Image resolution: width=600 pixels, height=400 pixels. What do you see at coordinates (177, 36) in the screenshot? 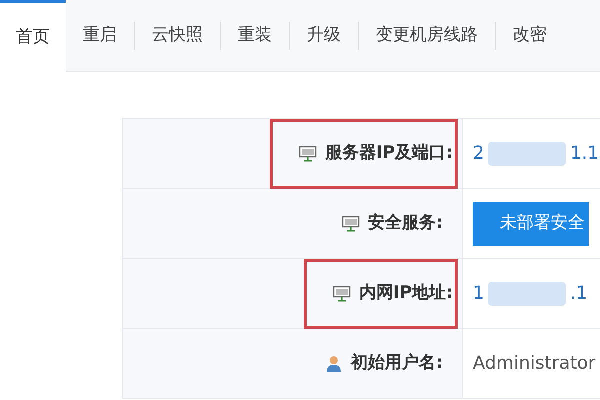
I see `tab: 云快照` at bounding box center [177, 36].